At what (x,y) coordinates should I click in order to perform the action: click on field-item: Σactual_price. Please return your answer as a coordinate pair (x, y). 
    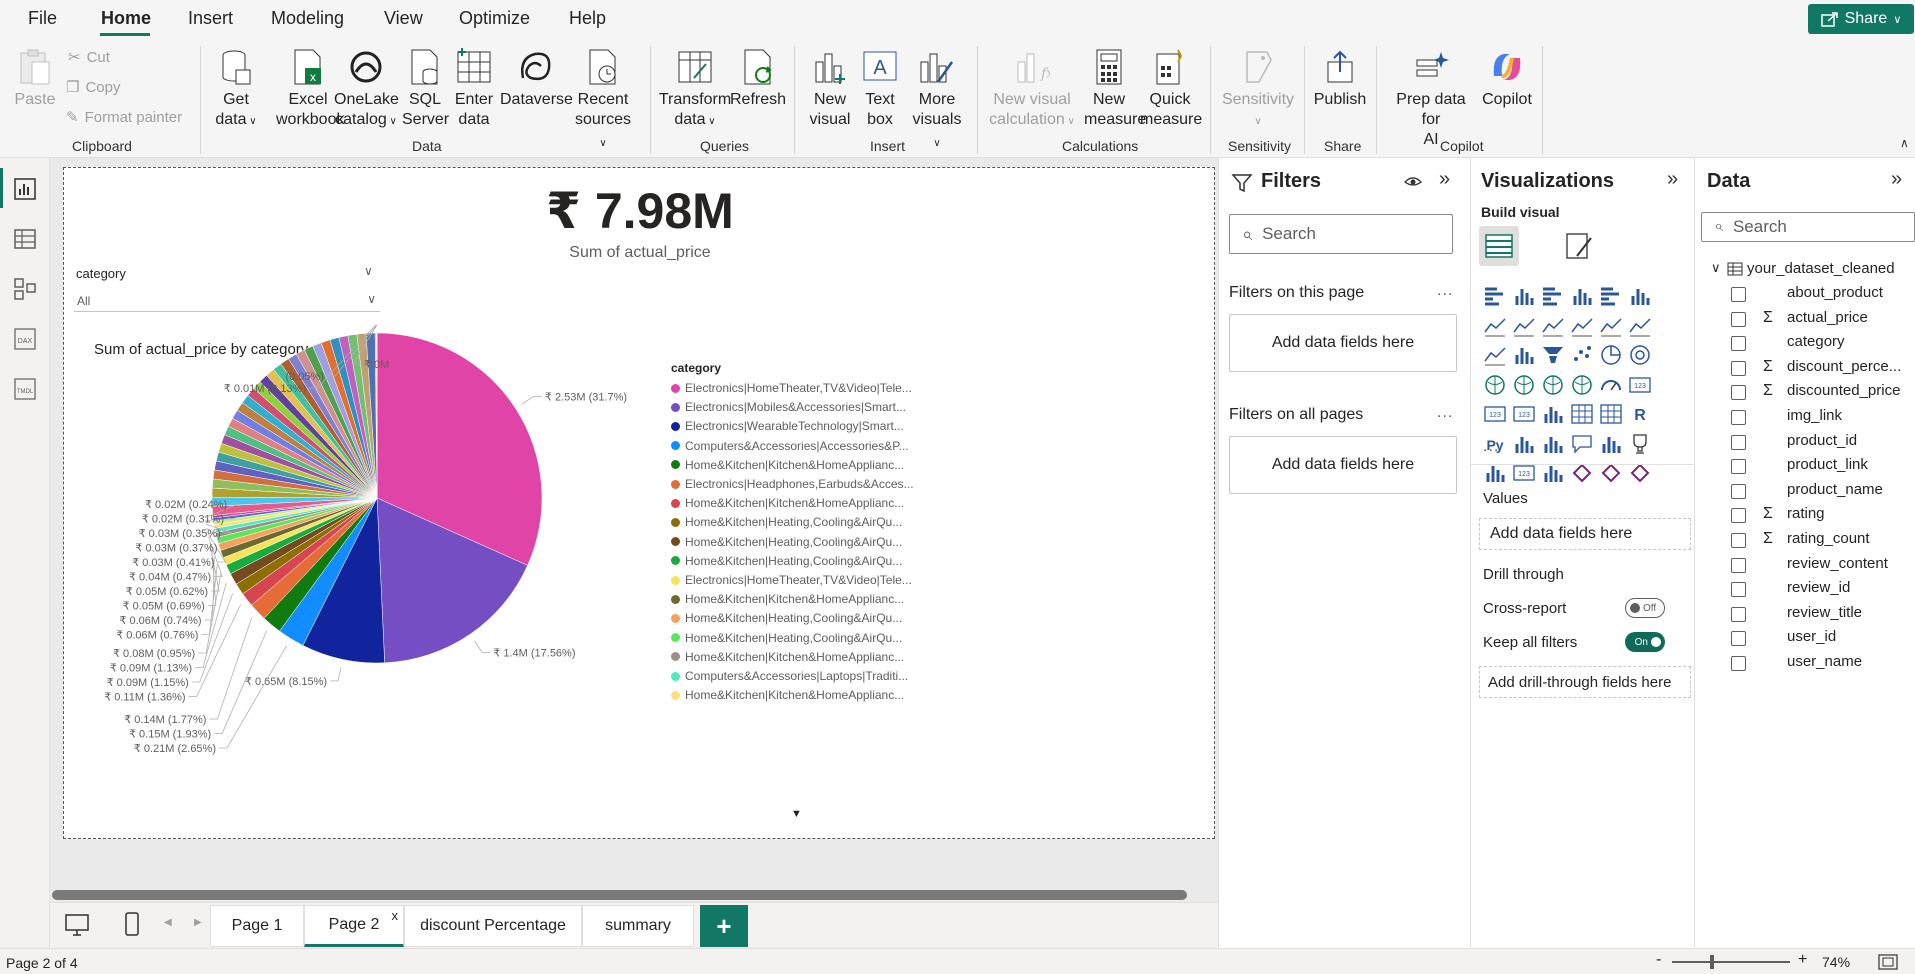
    Looking at the image, I should click on (1799, 320).